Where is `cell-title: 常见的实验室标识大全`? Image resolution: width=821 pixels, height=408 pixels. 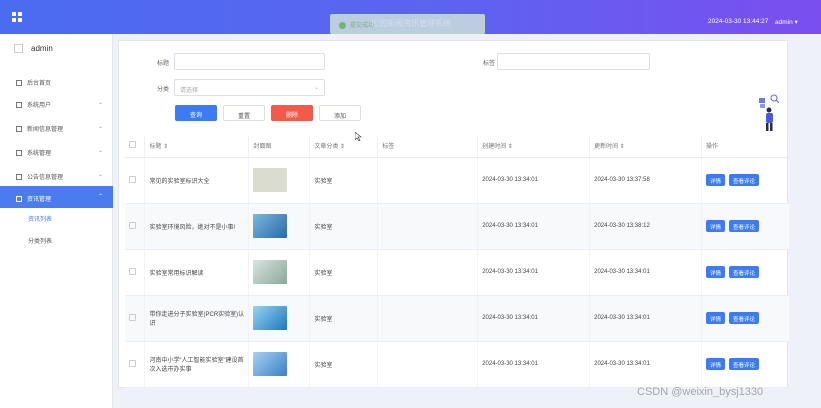 cell-title: 常见的实验室标识大全 is located at coordinates (197, 180).